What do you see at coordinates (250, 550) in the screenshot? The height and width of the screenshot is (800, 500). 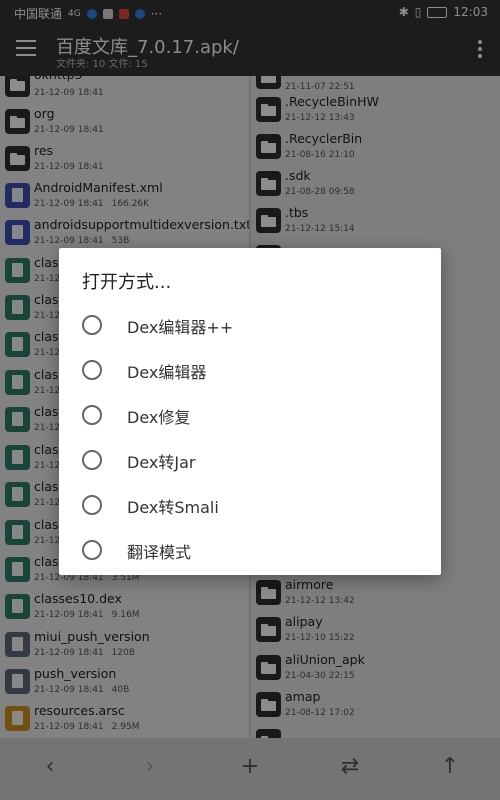 I see `option-translate-mode: 翻译模式` at bounding box center [250, 550].